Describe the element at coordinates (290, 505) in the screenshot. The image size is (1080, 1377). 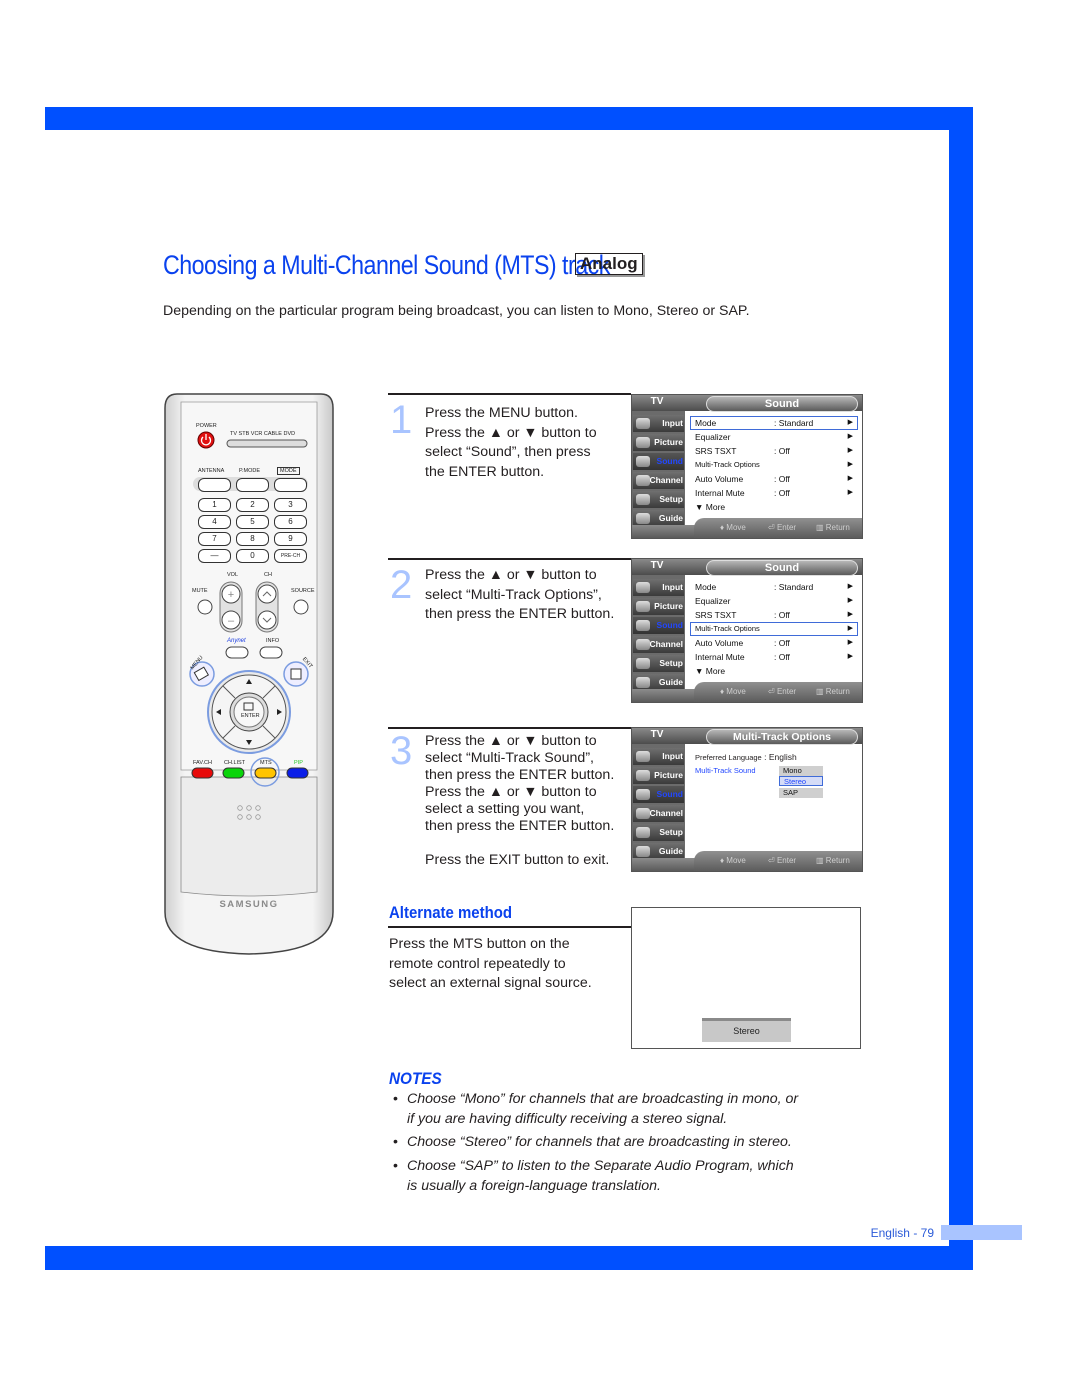
I see `digit-button: 3` at that location.